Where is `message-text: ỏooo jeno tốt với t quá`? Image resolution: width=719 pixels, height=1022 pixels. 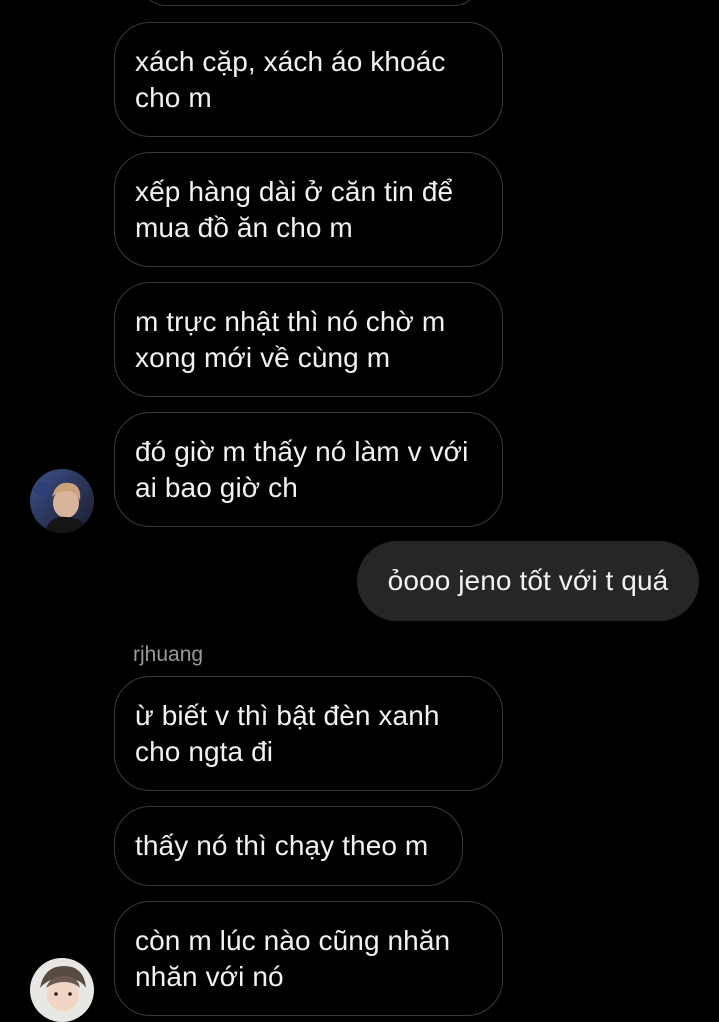 message-text: ỏooo jeno tốt với t quá is located at coordinates (528, 580).